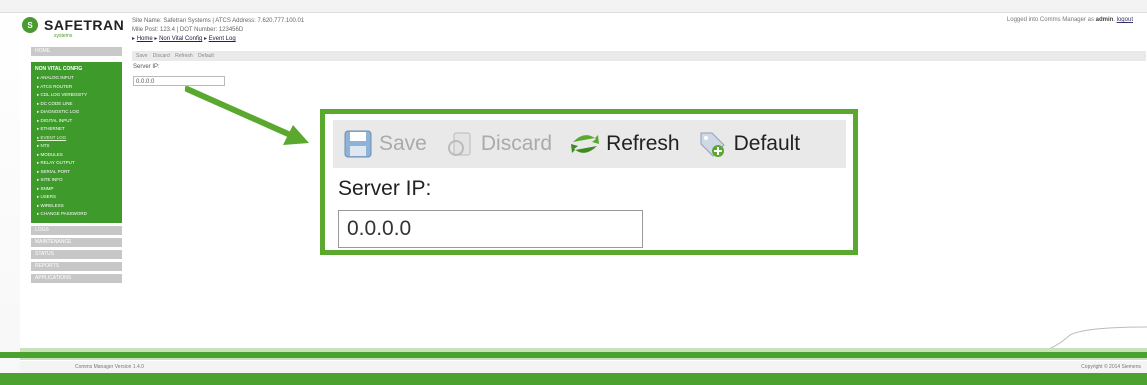 This screenshot has height=385, width=1147. Describe the element at coordinates (76, 146) in the screenshot. I see `sidebar-item: ▸ NTS` at that location.